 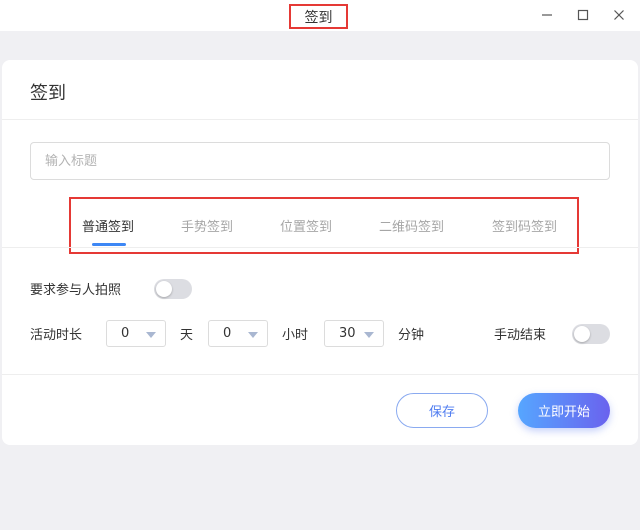 What do you see at coordinates (347, 333) in the screenshot?
I see `minutes-value: 30` at bounding box center [347, 333].